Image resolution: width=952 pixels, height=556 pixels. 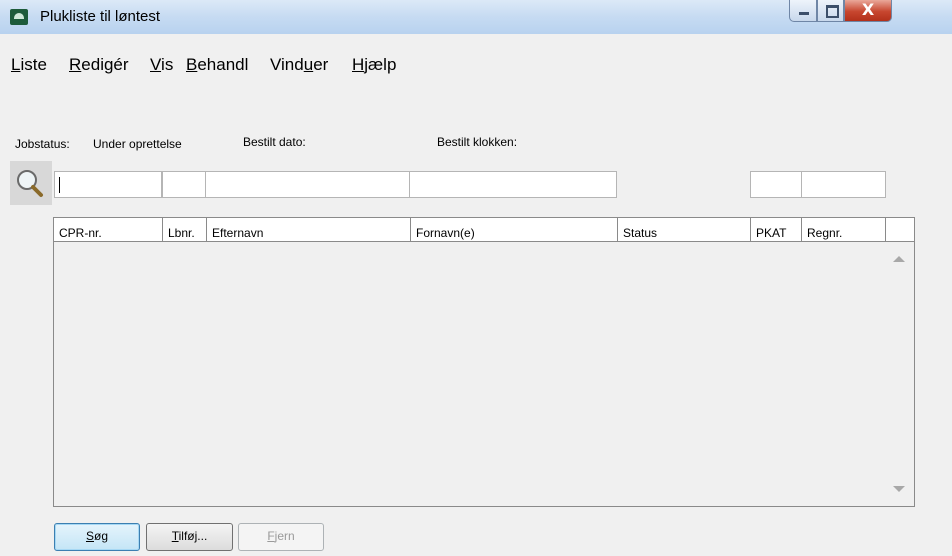 What do you see at coordinates (281, 537) in the screenshot?
I see `fjern-button: Fjern` at bounding box center [281, 537].